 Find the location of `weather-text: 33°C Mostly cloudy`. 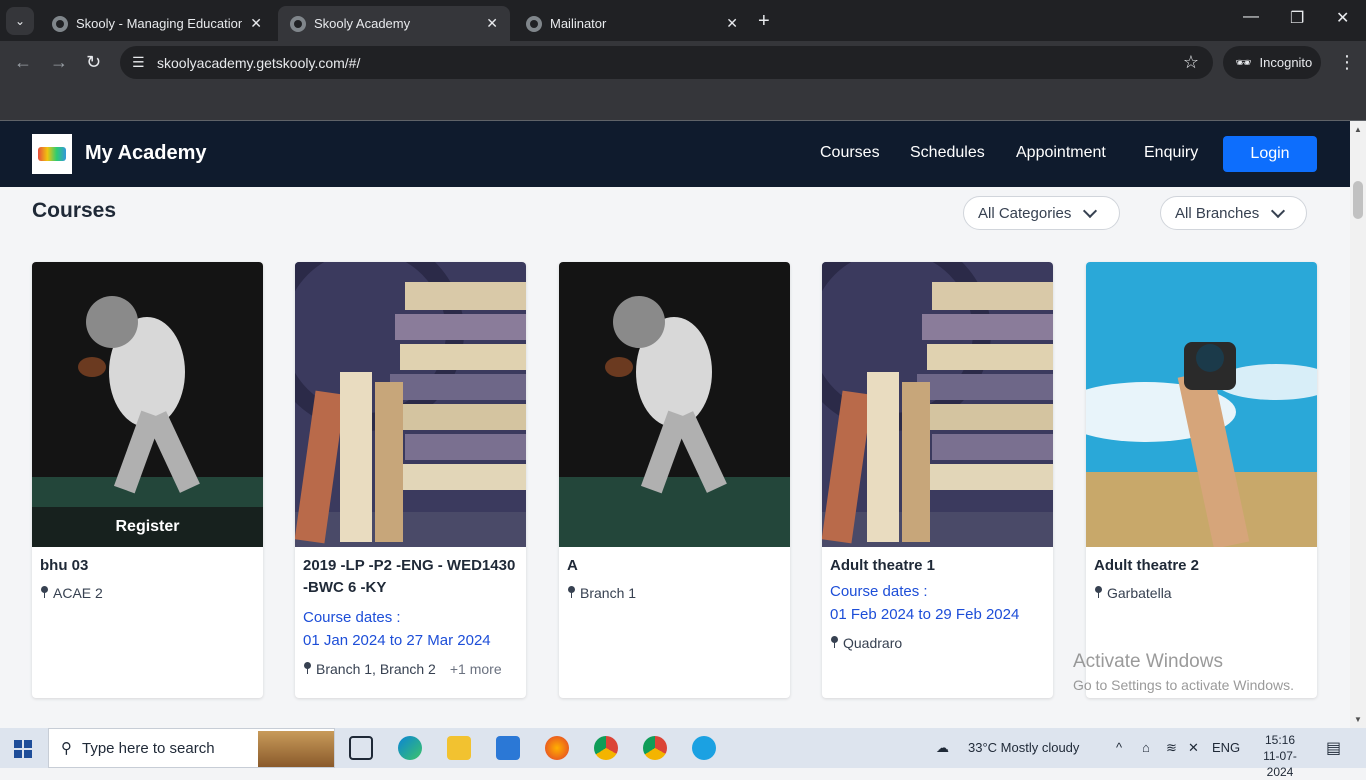

weather-text: 33°C Mostly cloudy is located at coordinates (1023, 747).